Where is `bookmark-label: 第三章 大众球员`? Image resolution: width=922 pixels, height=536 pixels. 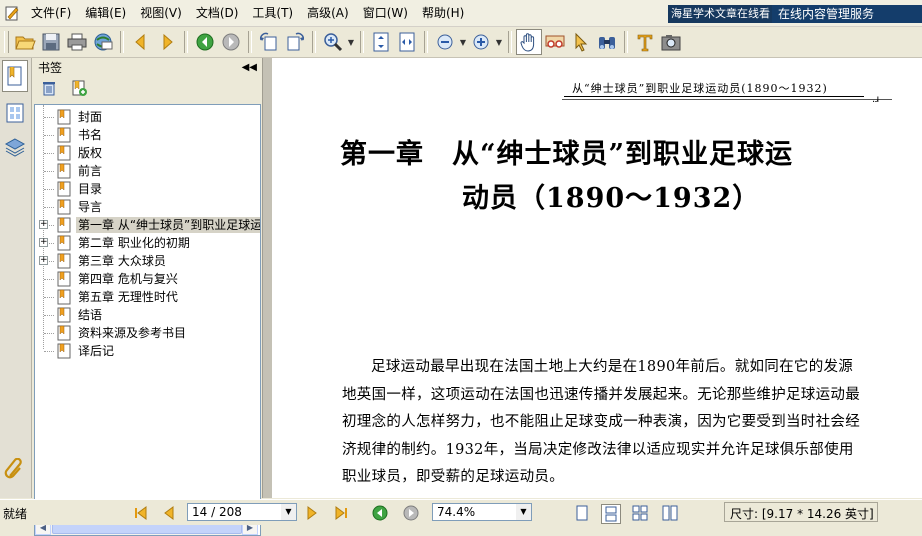
bookmark-label: 第三章 大众球员 is located at coordinates (122, 261).